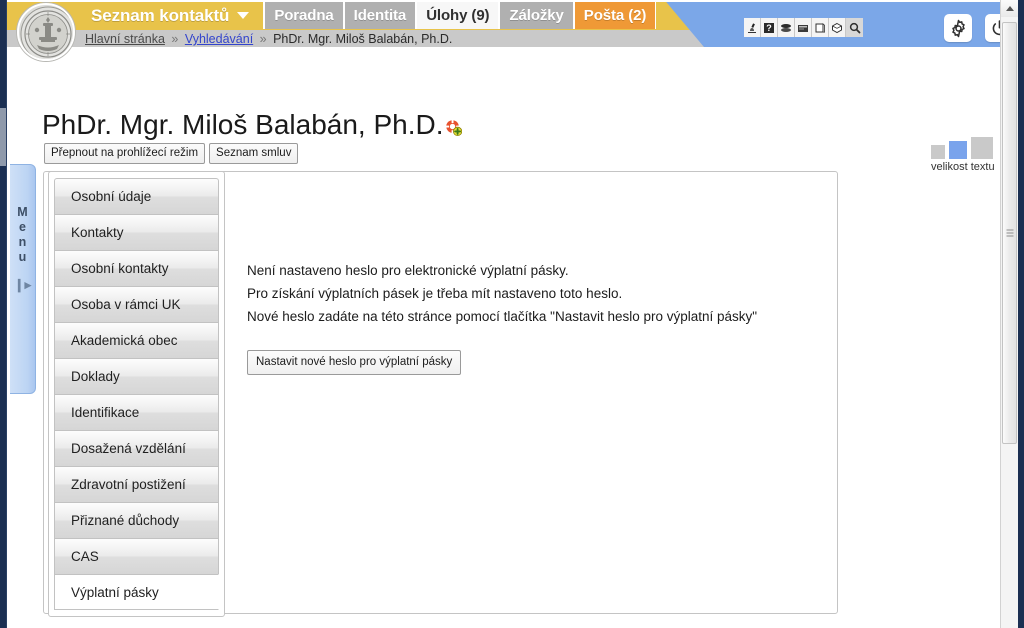 This screenshot has height=628, width=1024. Describe the element at coordinates (125, 520) in the screenshot. I see `nav-item-label: Přiznané důchody` at that location.